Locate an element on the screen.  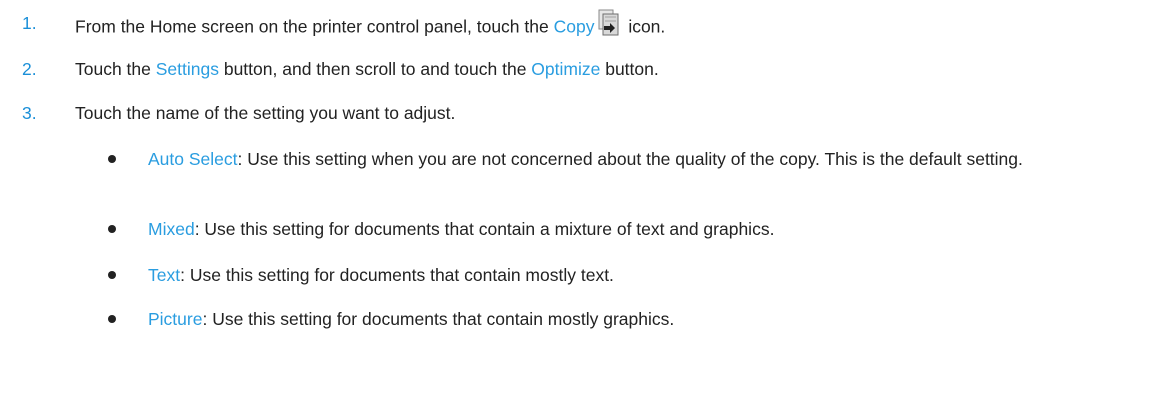
step-text-after: icon. is located at coordinates (644, 26).